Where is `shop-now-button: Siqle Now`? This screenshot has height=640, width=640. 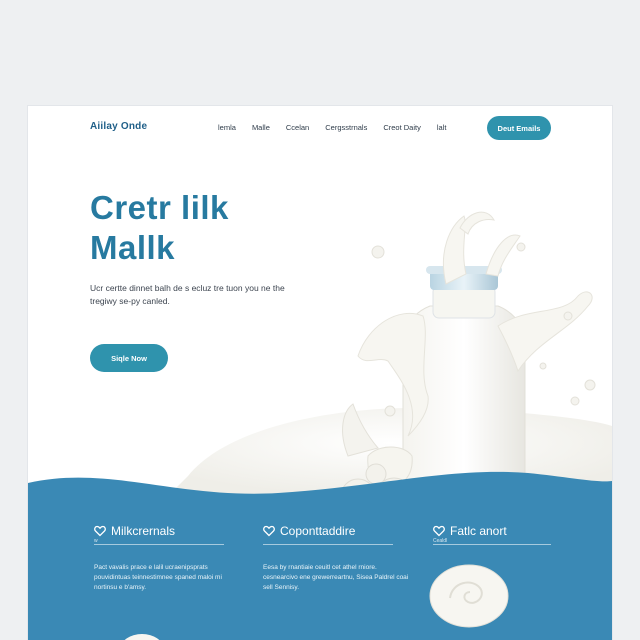 shop-now-button: Siqle Now is located at coordinates (129, 358).